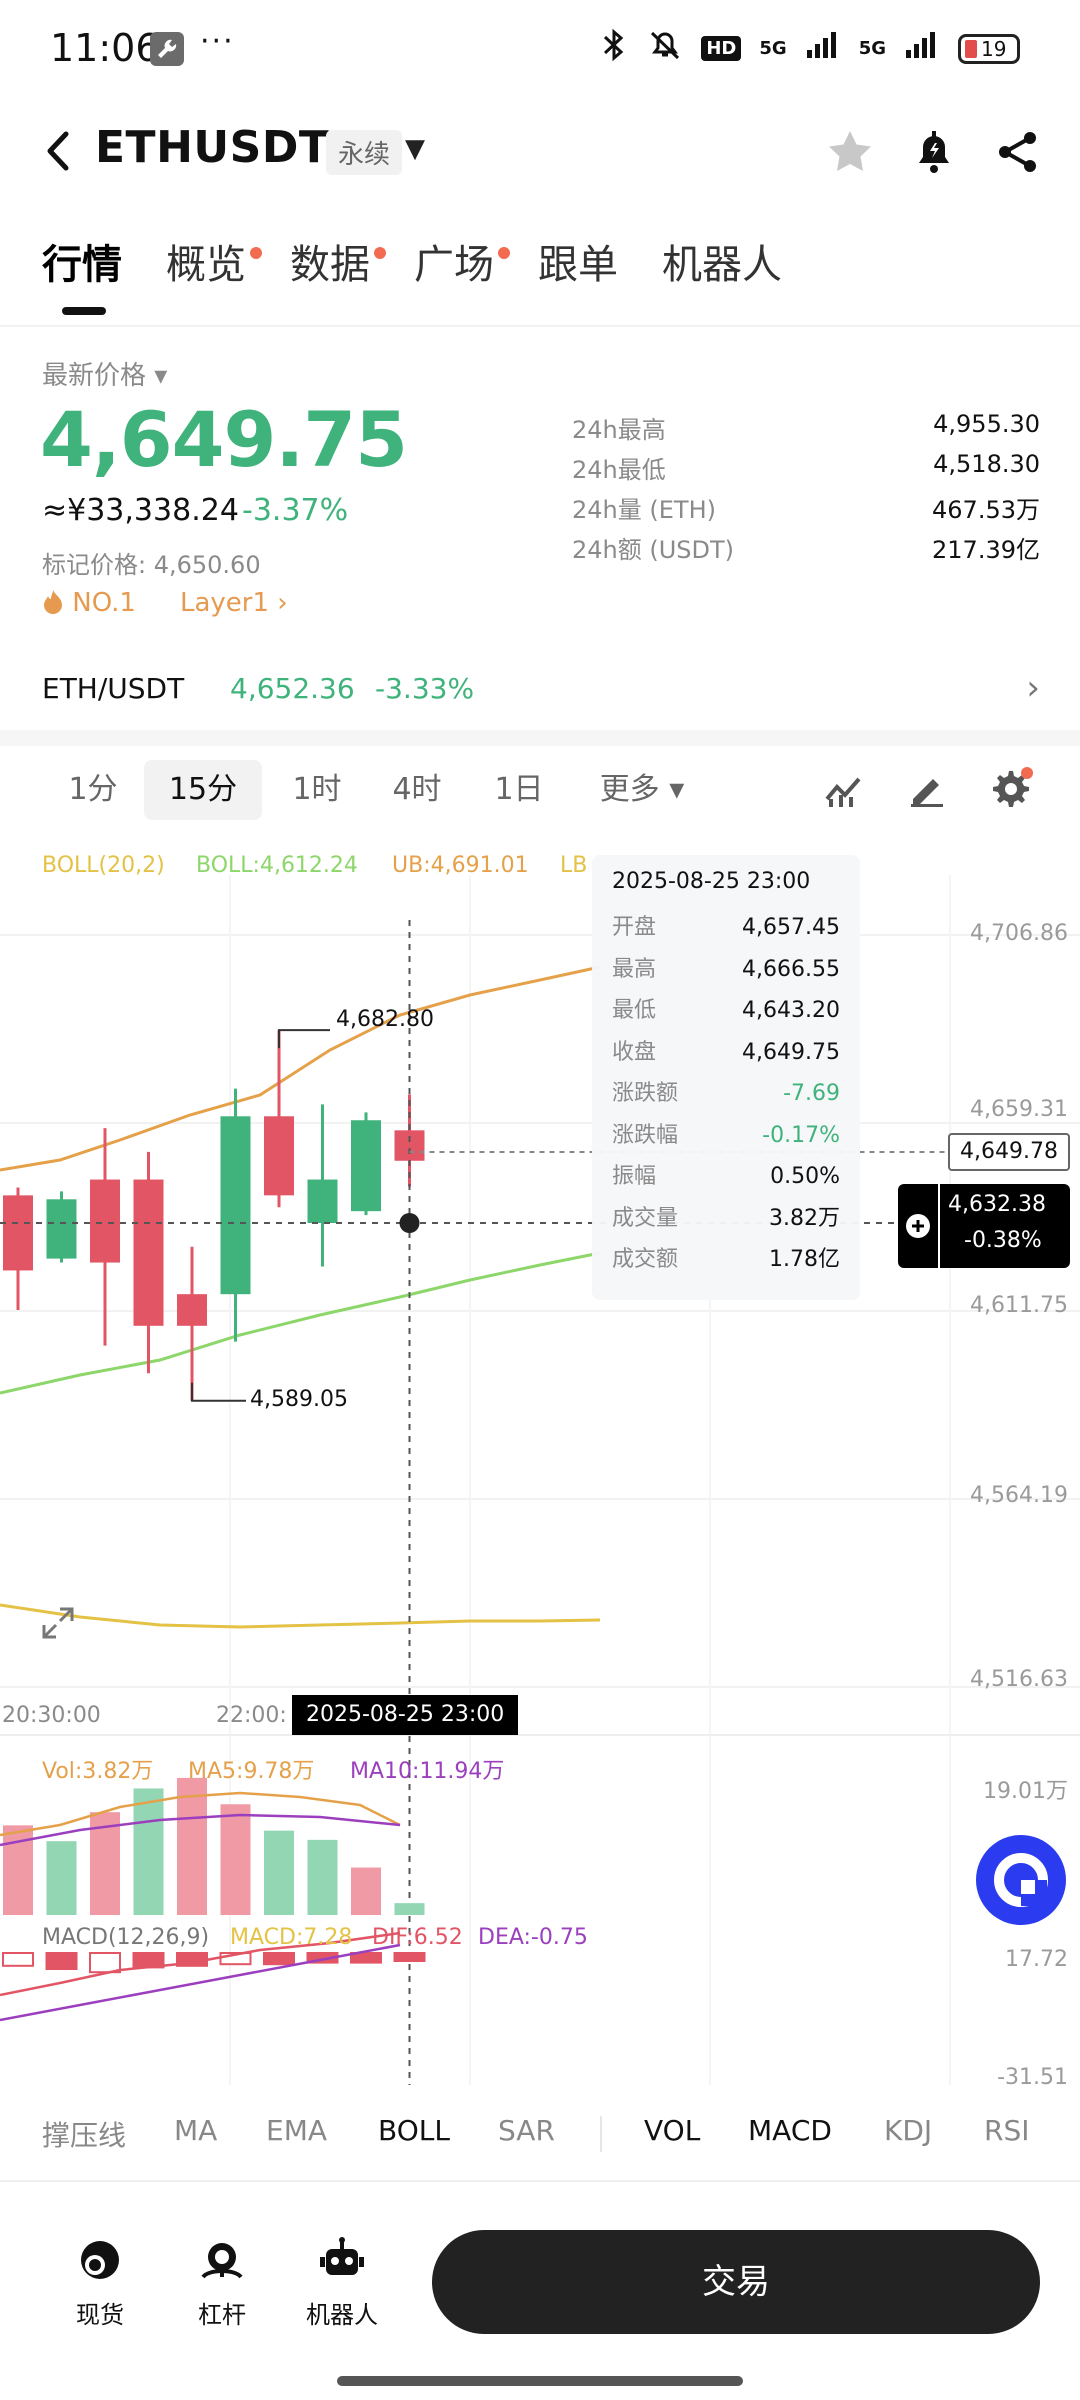 Image resolution: width=1080 pixels, height=2400 pixels. Describe the element at coordinates (317, 790) in the screenshot. I see `interval-1h: 1时` at that location.